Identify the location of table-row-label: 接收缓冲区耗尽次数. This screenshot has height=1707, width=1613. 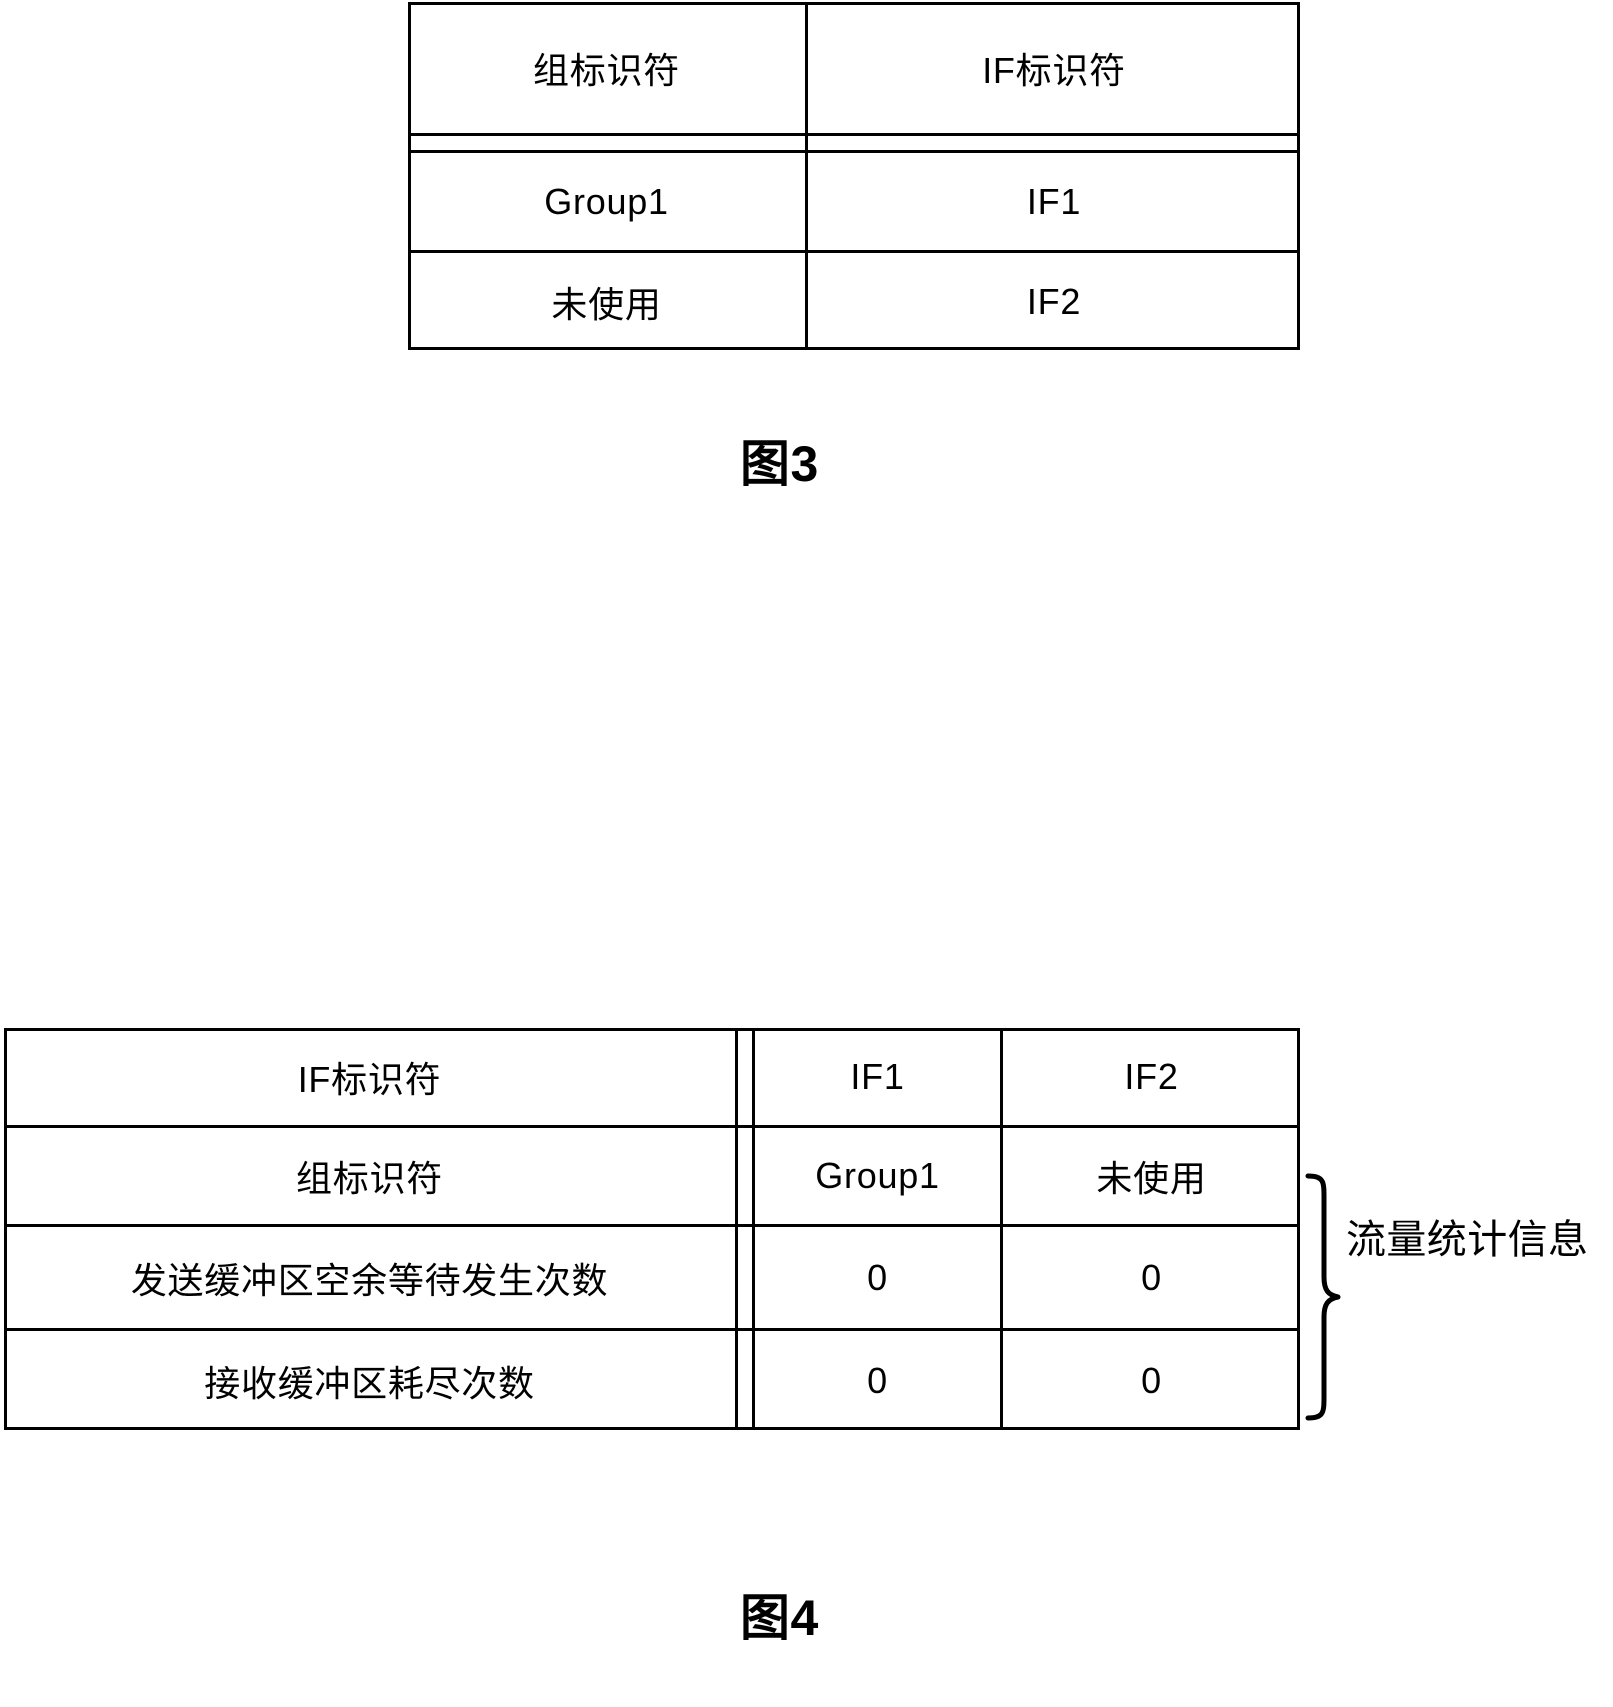
(369, 1380).